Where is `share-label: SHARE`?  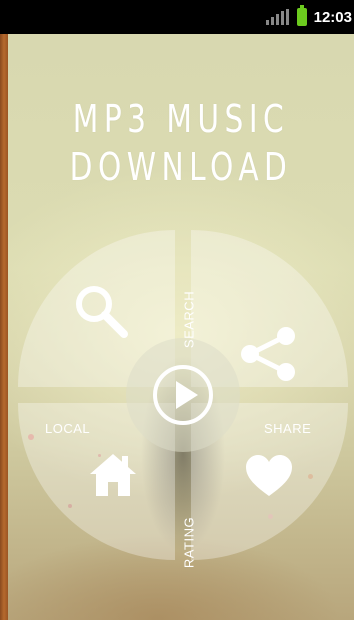 share-label: SHARE is located at coordinates (287, 428).